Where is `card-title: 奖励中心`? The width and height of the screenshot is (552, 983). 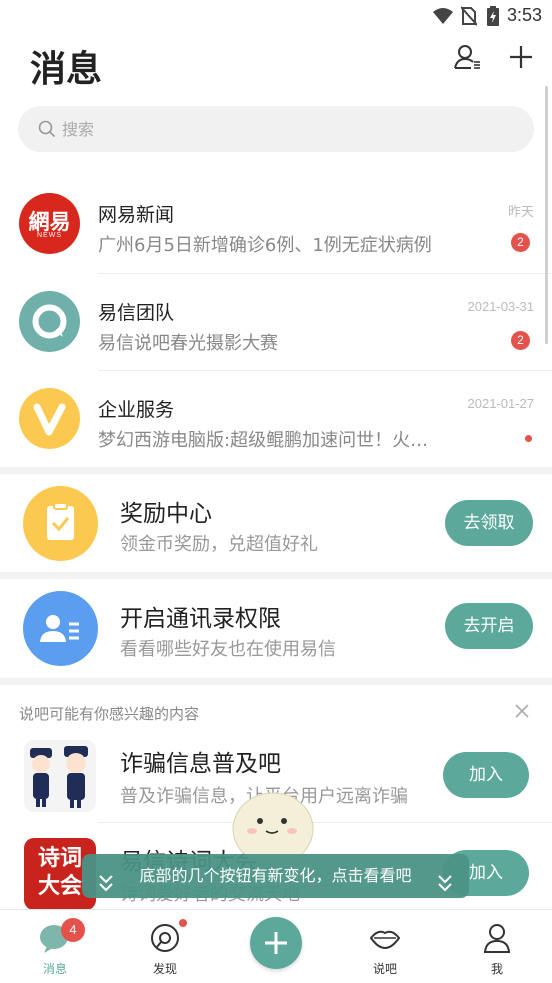 card-title: 奖励中心 is located at coordinates (166, 514).